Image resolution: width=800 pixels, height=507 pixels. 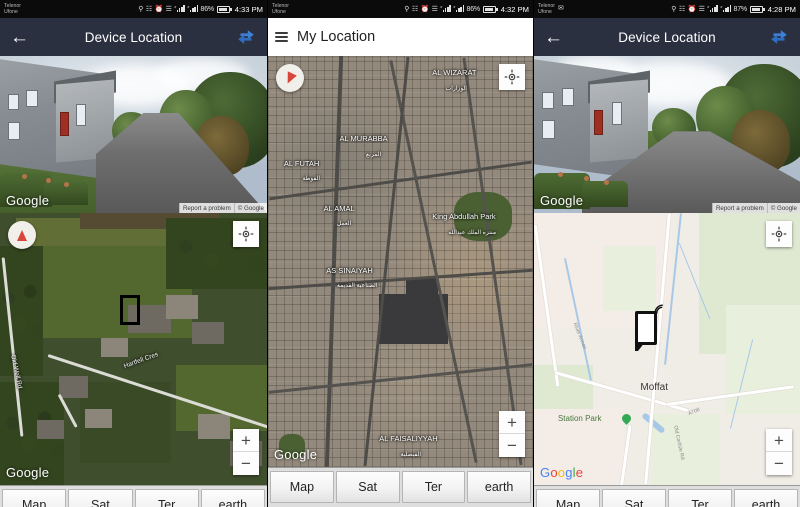 What do you see at coordinates (200, 9) in the screenshot?
I see `status-icons: ⚲ ☷ ⏰ ☰ x x 86% 4:33 PM` at bounding box center [200, 9].